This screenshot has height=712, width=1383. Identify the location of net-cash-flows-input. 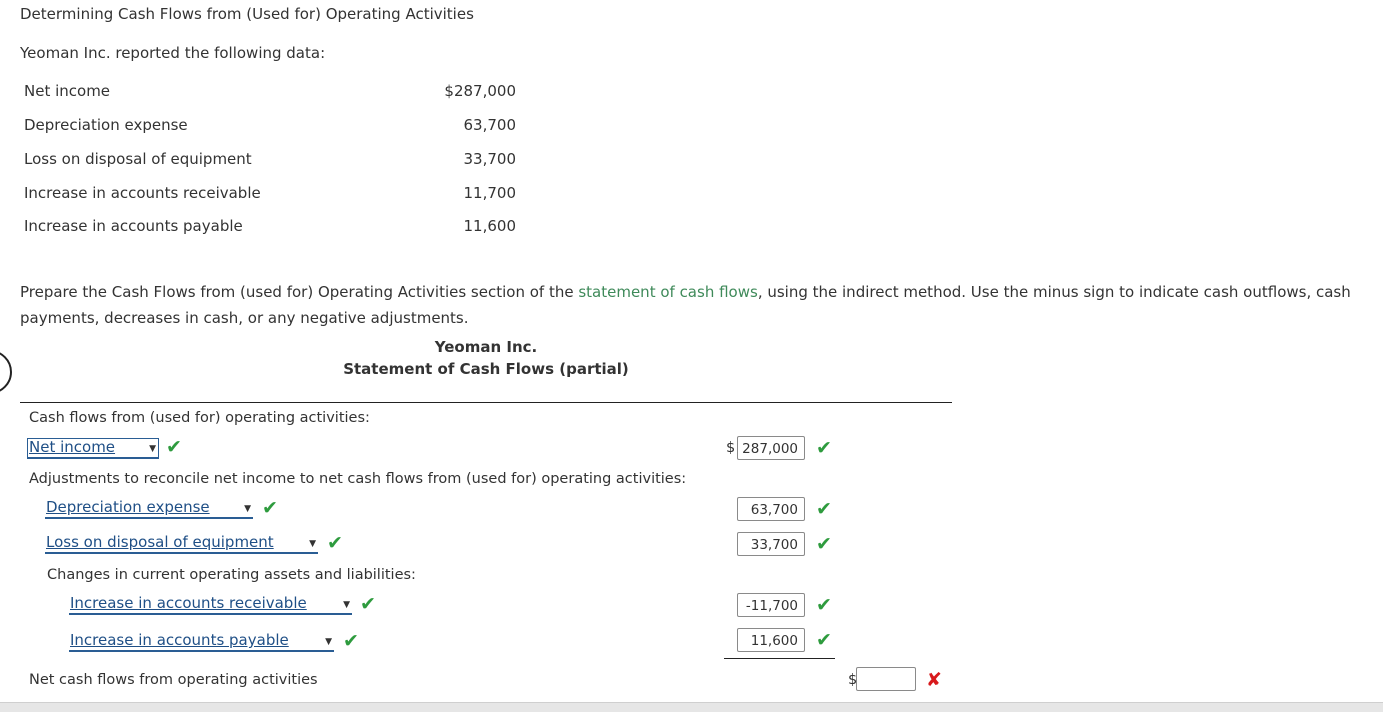
(886, 679).